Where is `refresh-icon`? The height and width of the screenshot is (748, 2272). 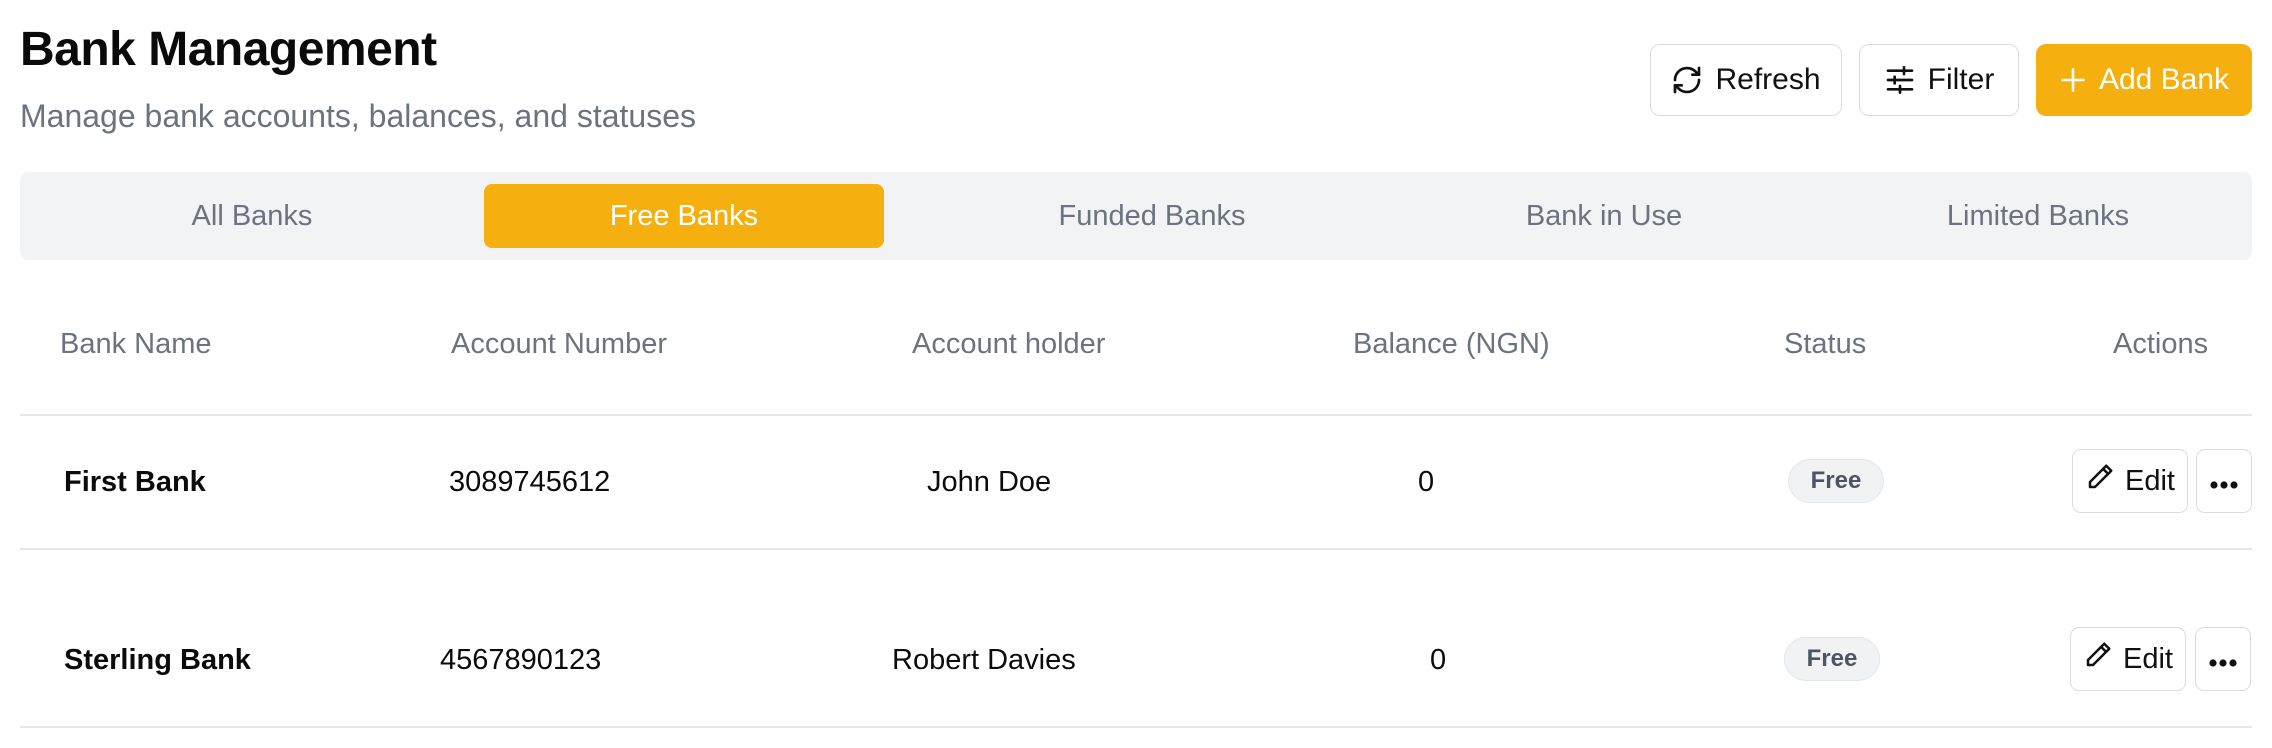 refresh-icon is located at coordinates (1687, 80).